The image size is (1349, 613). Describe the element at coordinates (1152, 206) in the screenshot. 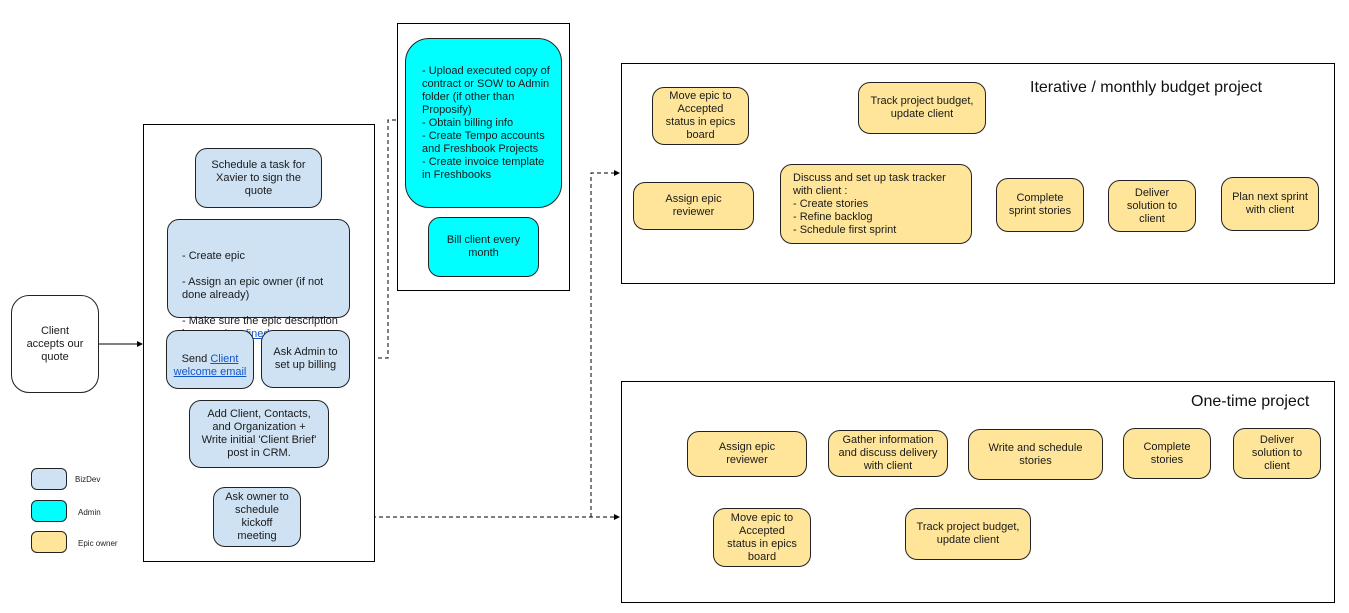

I see `iter-node-deliver-solution: Deliver solution to client` at that location.